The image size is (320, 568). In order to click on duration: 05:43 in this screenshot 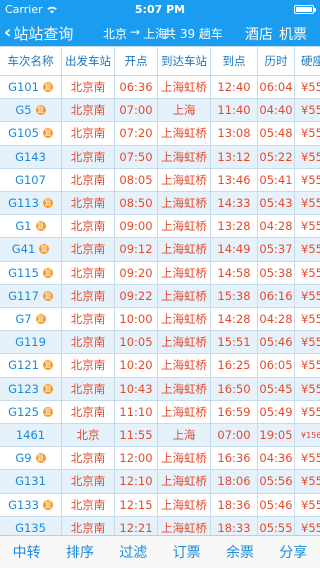, I will do `click(276, 203)`.